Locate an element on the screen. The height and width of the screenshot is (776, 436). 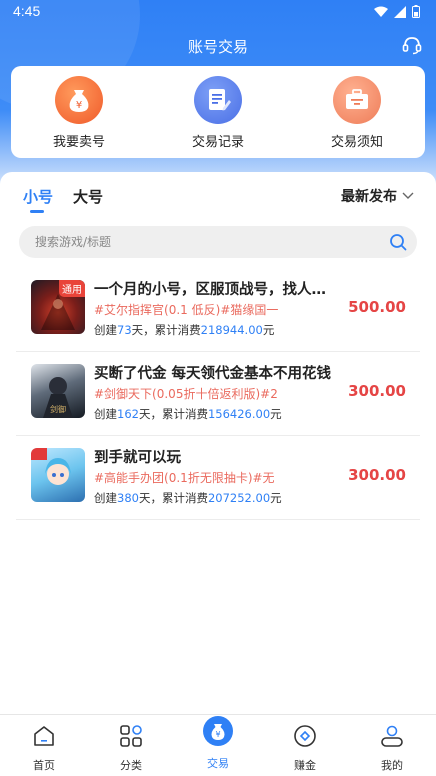
listing-game-tags: #艾尔指挥官(0.1 低反)#猫缘国一 is located at coordinates (186, 310).